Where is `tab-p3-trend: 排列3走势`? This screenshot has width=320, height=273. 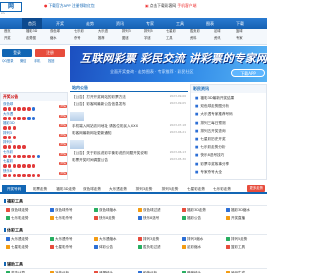 tab-p3-trend: 排列3走势 is located at coordinates (144, 189).